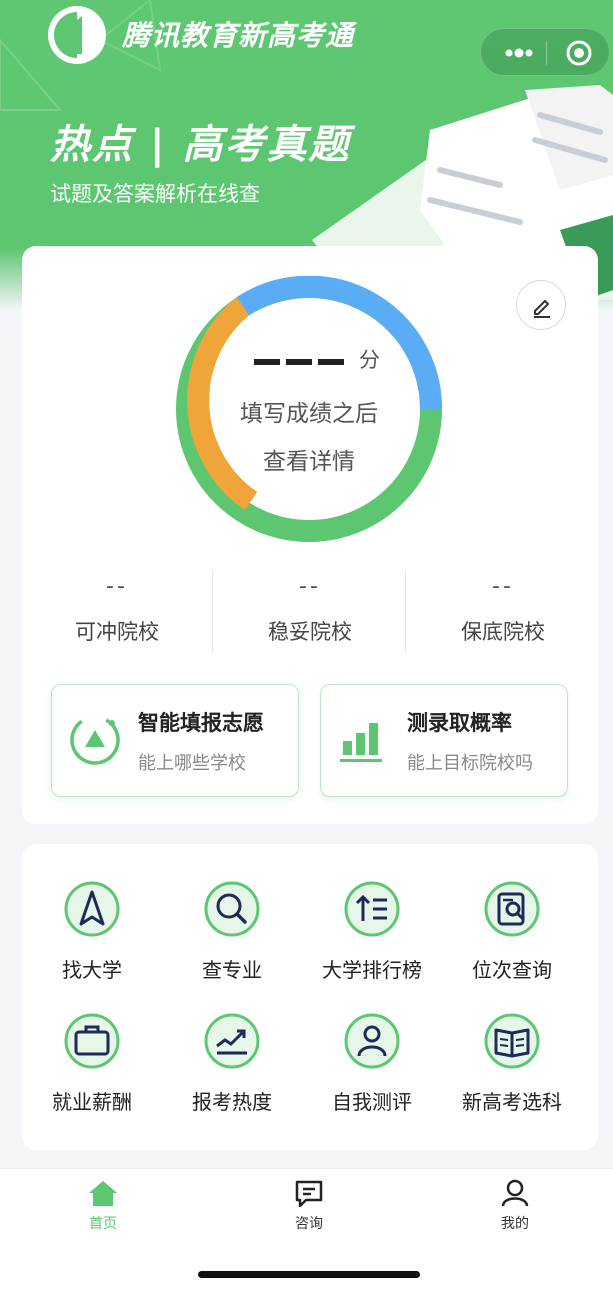 The image size is (613, 1290). What do you see at coordinates (92, 1041) in the screenshot?
I see `briefcase-icon` at bounding box center [92, 1041].